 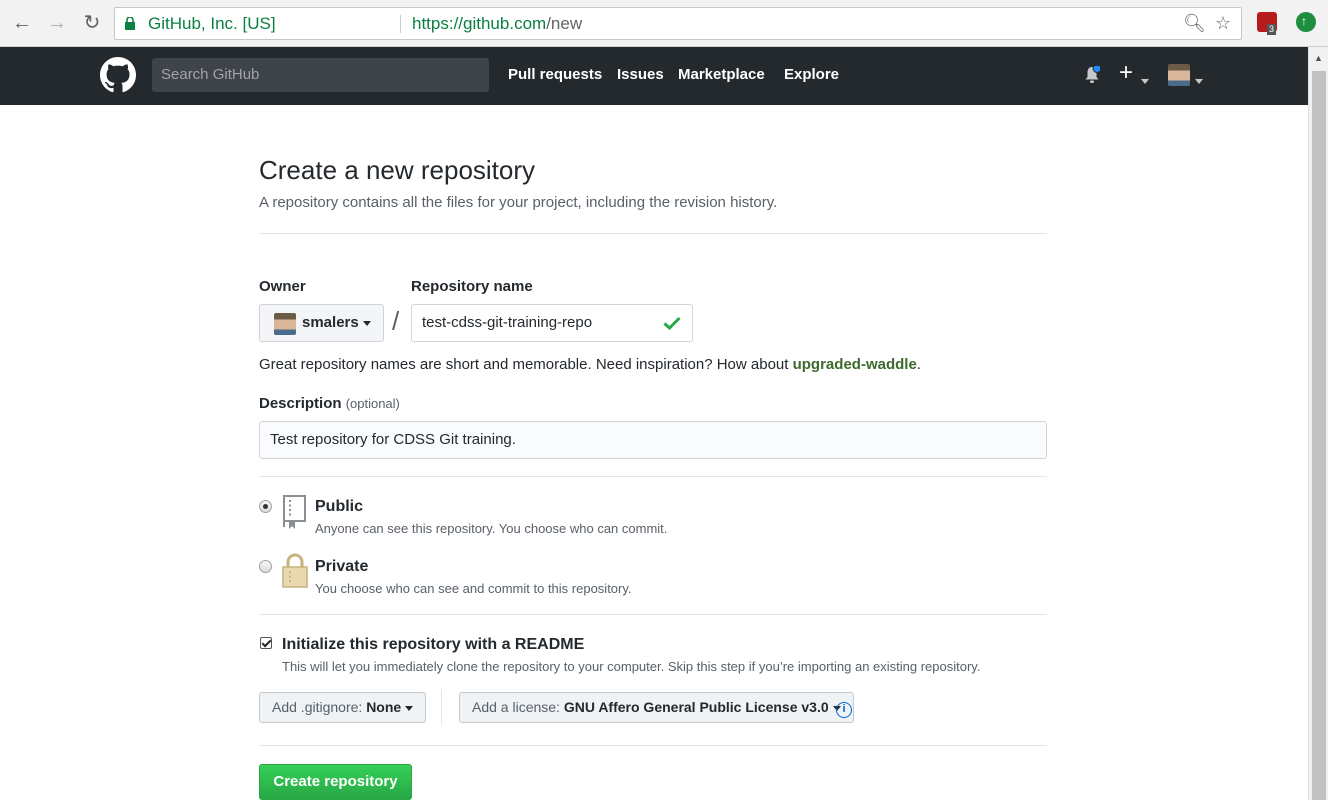 I want to click on owner-value: smalers, so click(x=336, y=322).